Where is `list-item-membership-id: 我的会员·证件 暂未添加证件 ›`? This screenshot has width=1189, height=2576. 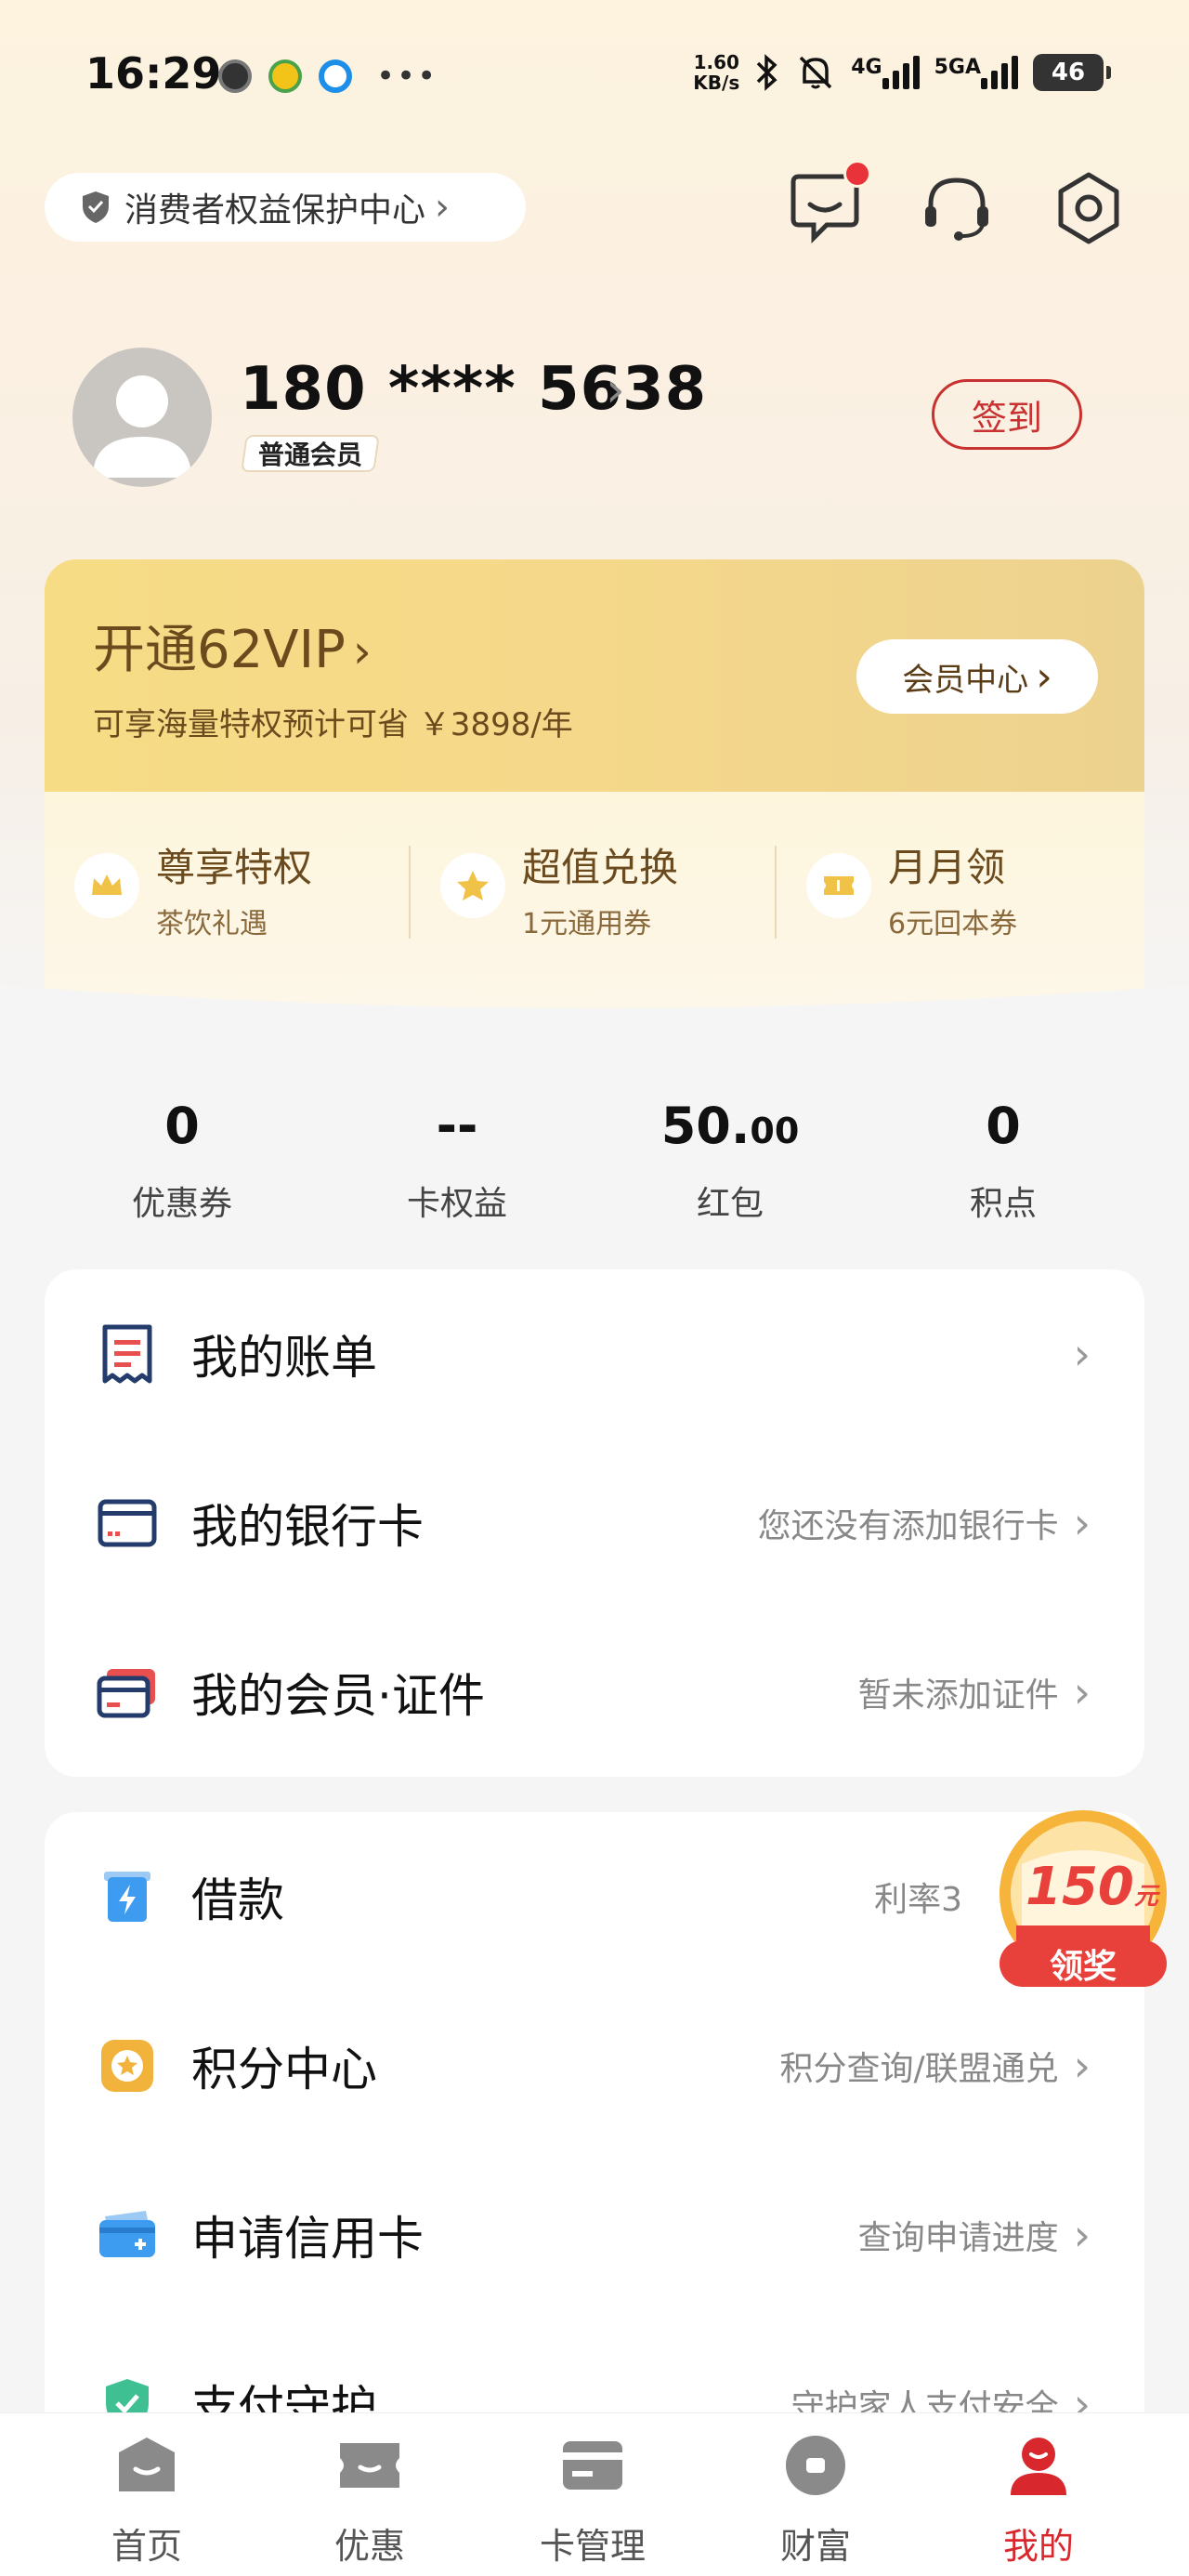 list-item-membership-id: 我的会员·证件 暂未添加证件 › is located at coordinates (594, 1692).